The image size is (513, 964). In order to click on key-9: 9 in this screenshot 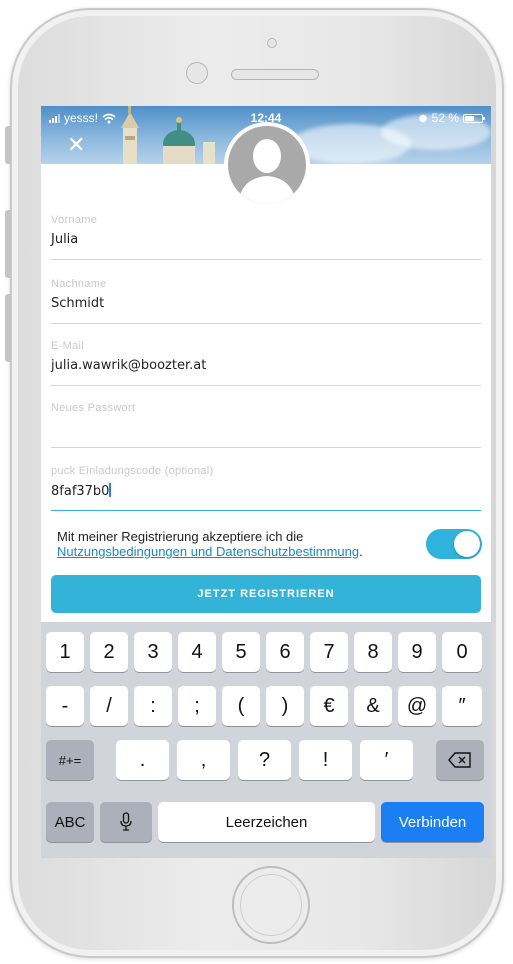, I will do `click(417, 652)`.